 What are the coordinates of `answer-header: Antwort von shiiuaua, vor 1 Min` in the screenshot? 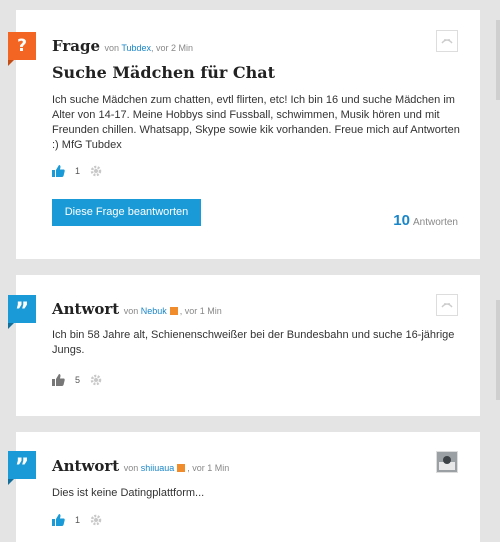 It's located at (140, 466).